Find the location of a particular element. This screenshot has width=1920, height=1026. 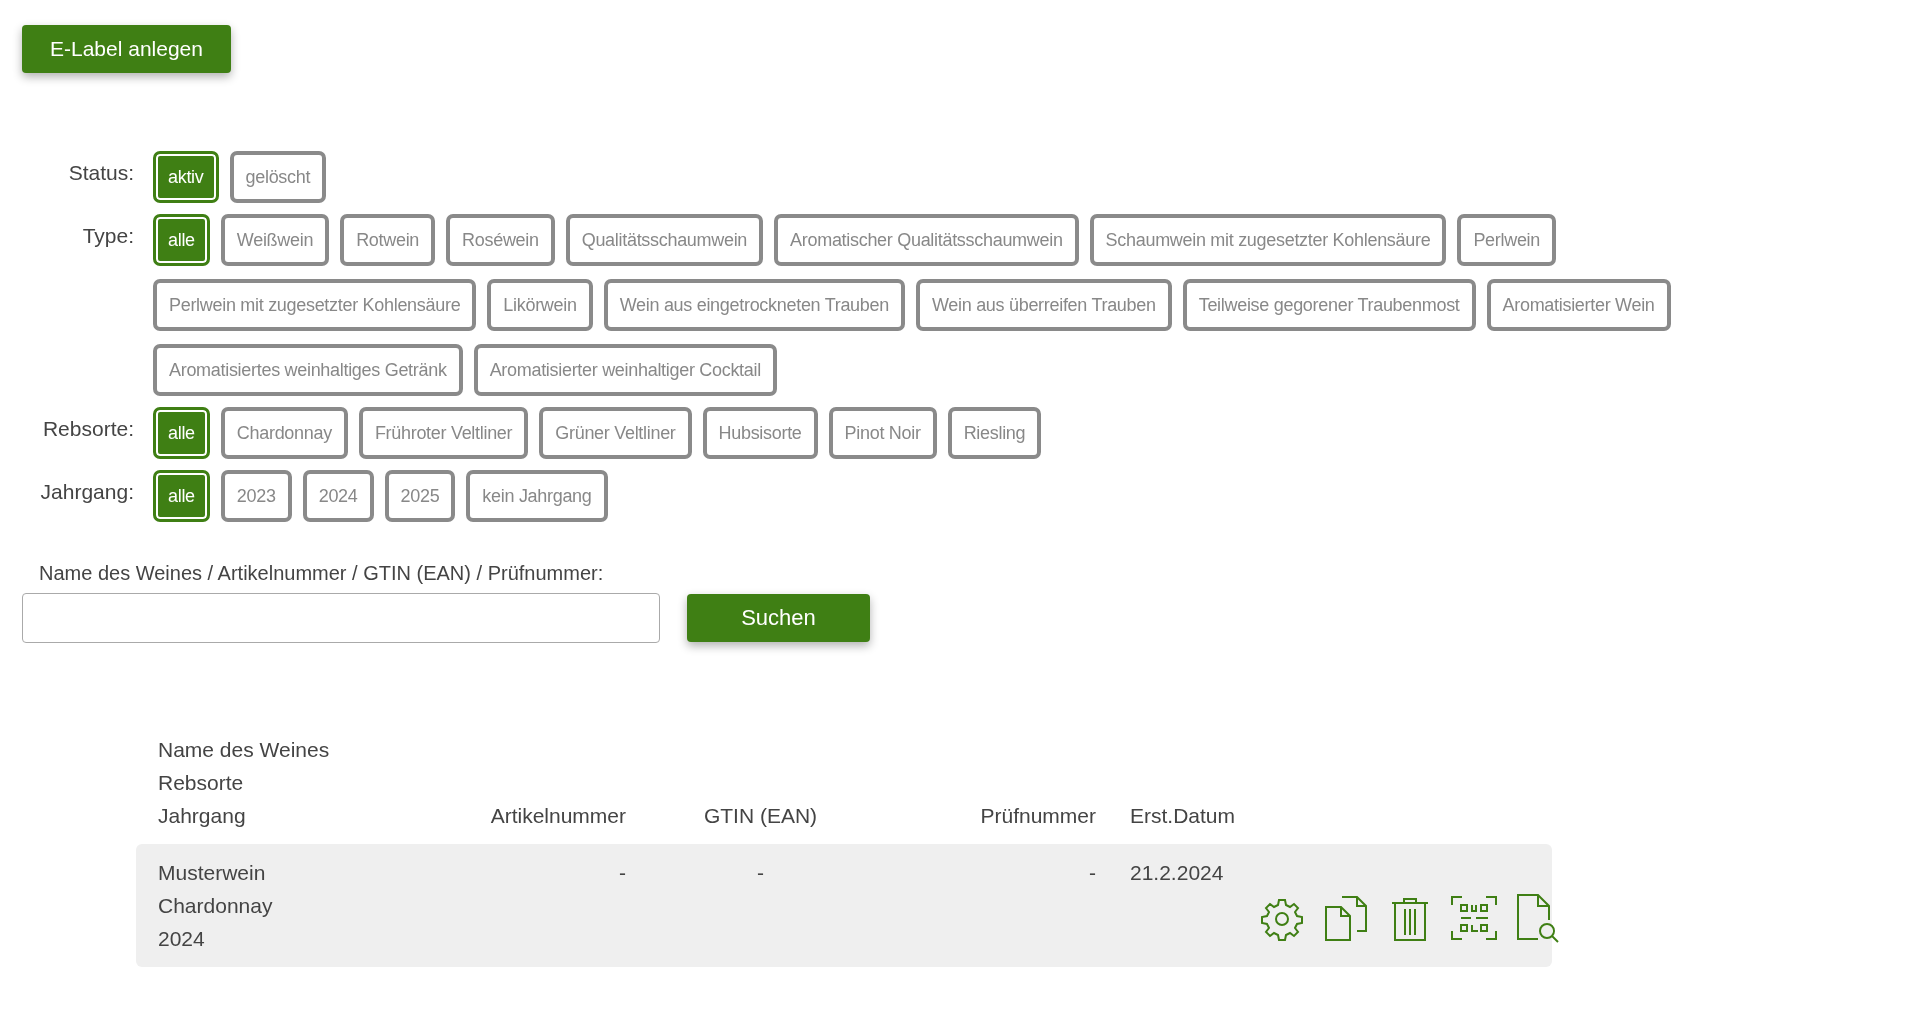

filter-chip: Likörwein is located at coordinates (540, 305).